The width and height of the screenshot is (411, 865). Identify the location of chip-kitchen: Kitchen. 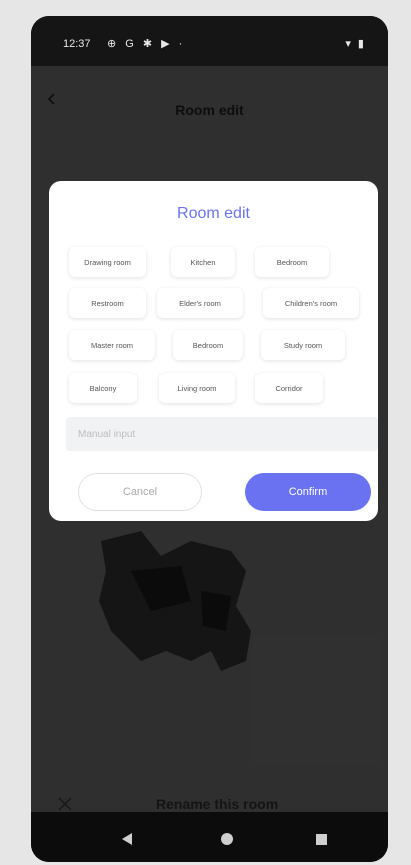
(203, 262).